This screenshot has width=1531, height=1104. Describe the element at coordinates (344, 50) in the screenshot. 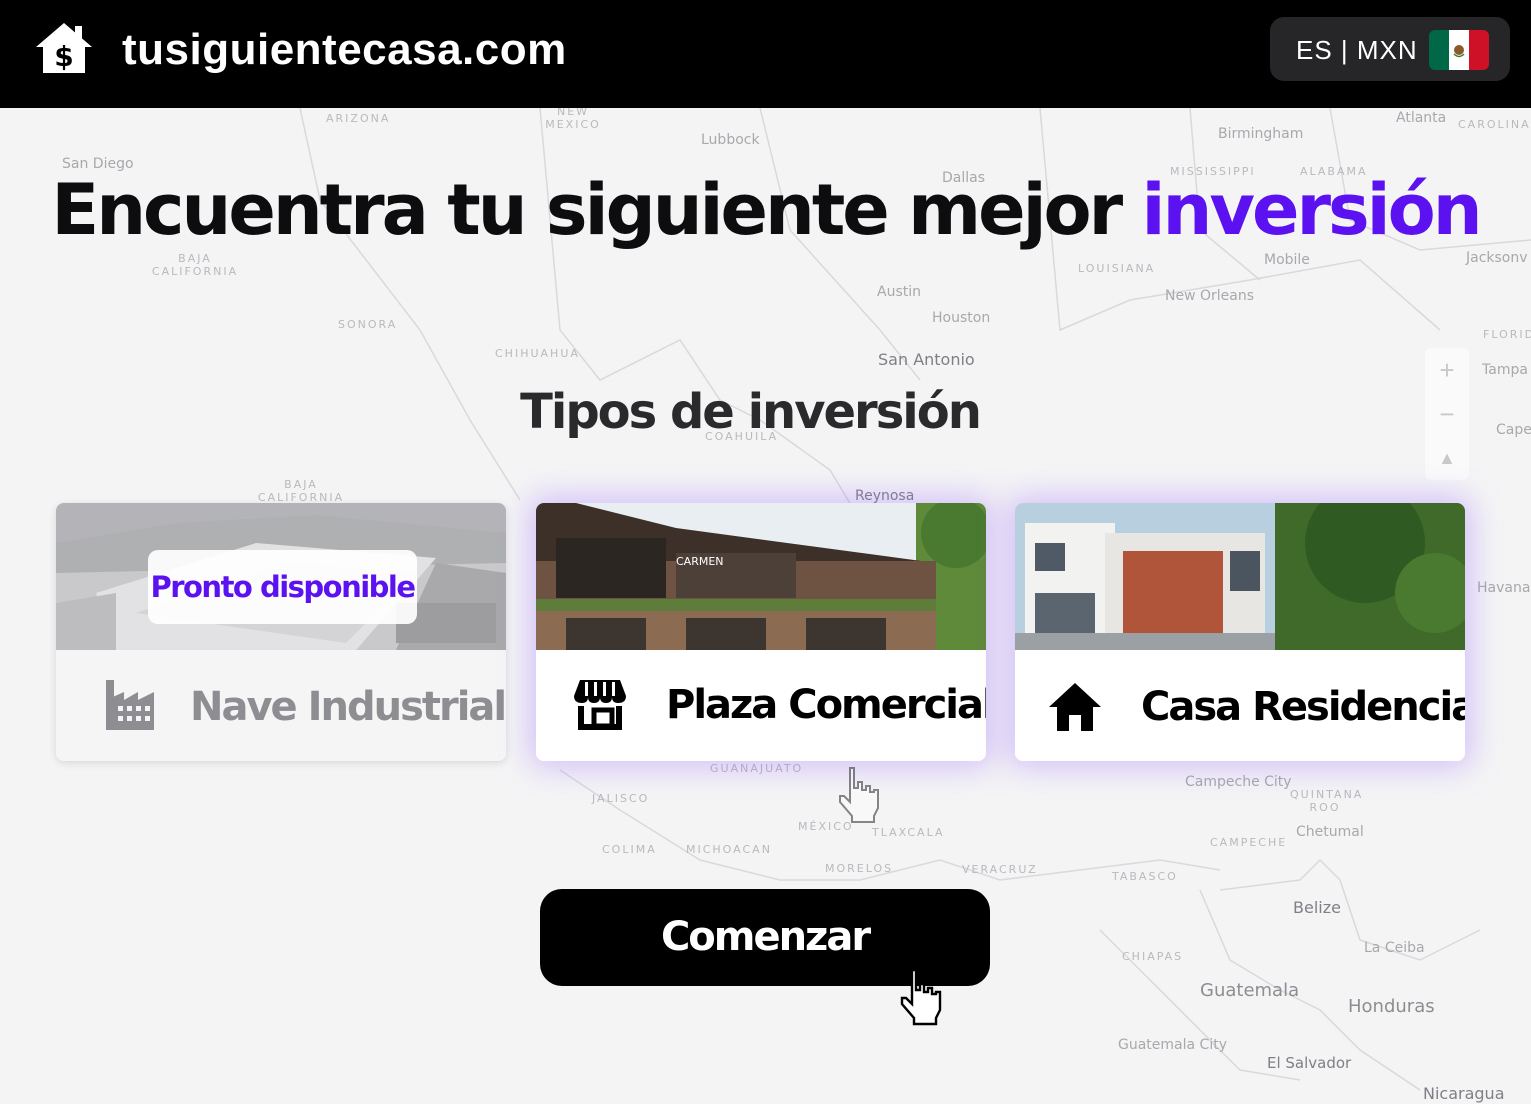

I see `site-logo-text: tusiguientecasa.com` at that location.